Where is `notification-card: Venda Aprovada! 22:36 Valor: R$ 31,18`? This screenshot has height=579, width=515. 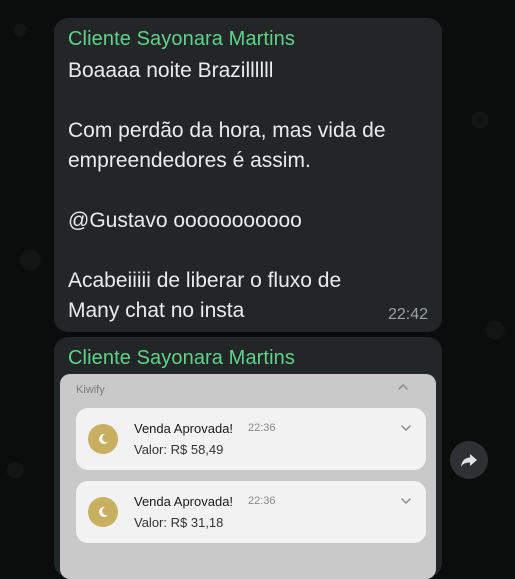
notification-card: Venda Aprovada! 22:36 Valor: R$ 31,18 is located at coordinates (251, 512).